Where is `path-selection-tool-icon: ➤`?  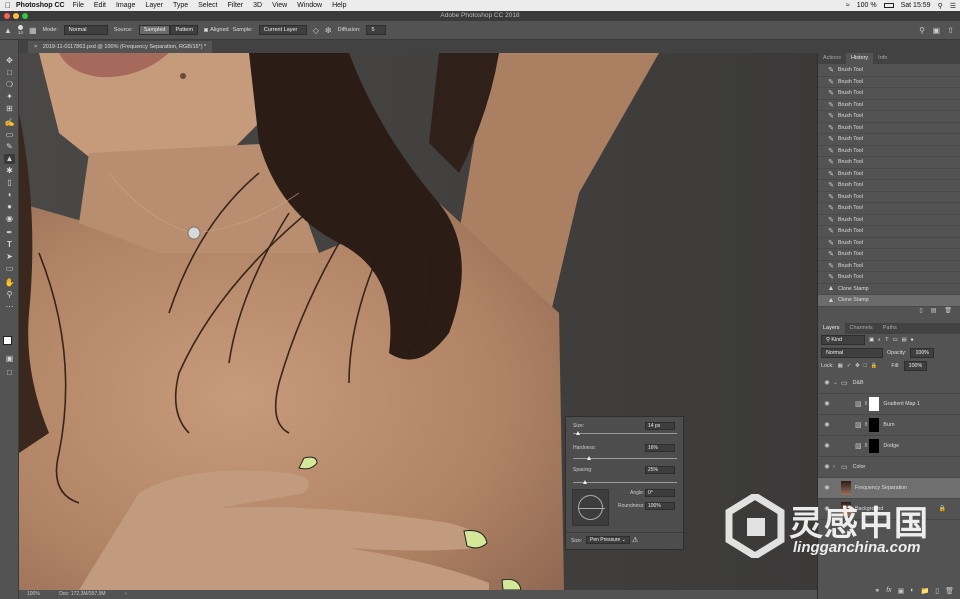 path-selection-tool-icon: ➤ is located at coordinates (9, 257).